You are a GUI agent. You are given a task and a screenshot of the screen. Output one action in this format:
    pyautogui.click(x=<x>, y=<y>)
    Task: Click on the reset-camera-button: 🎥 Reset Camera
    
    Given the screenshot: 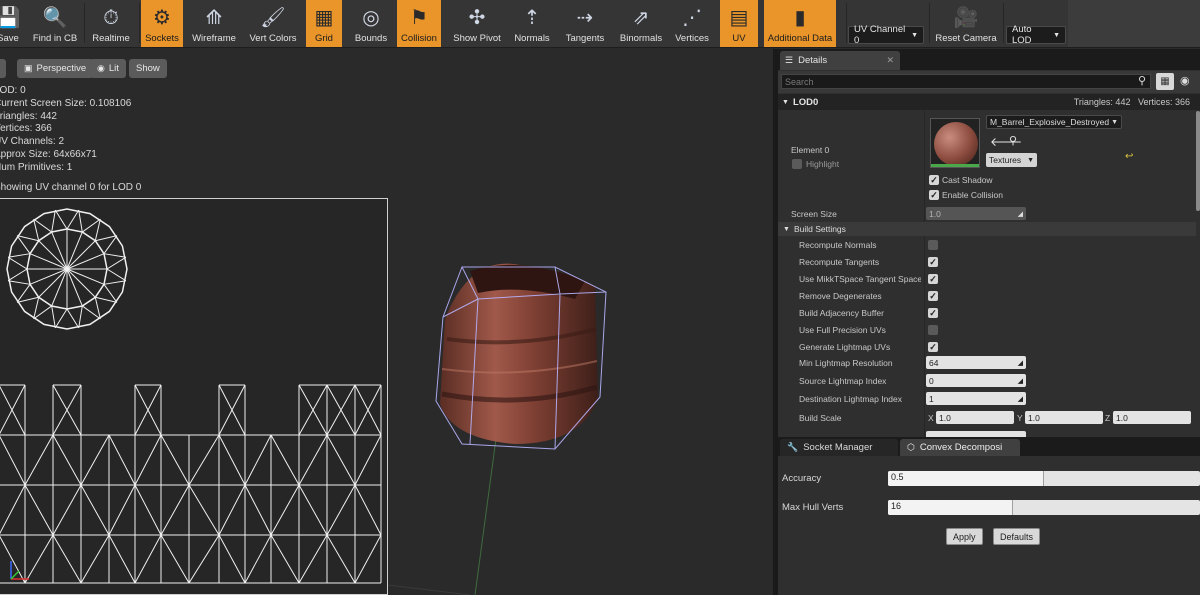 What is the action you would take?
    pyautogui.click(x=966, y=23)
    